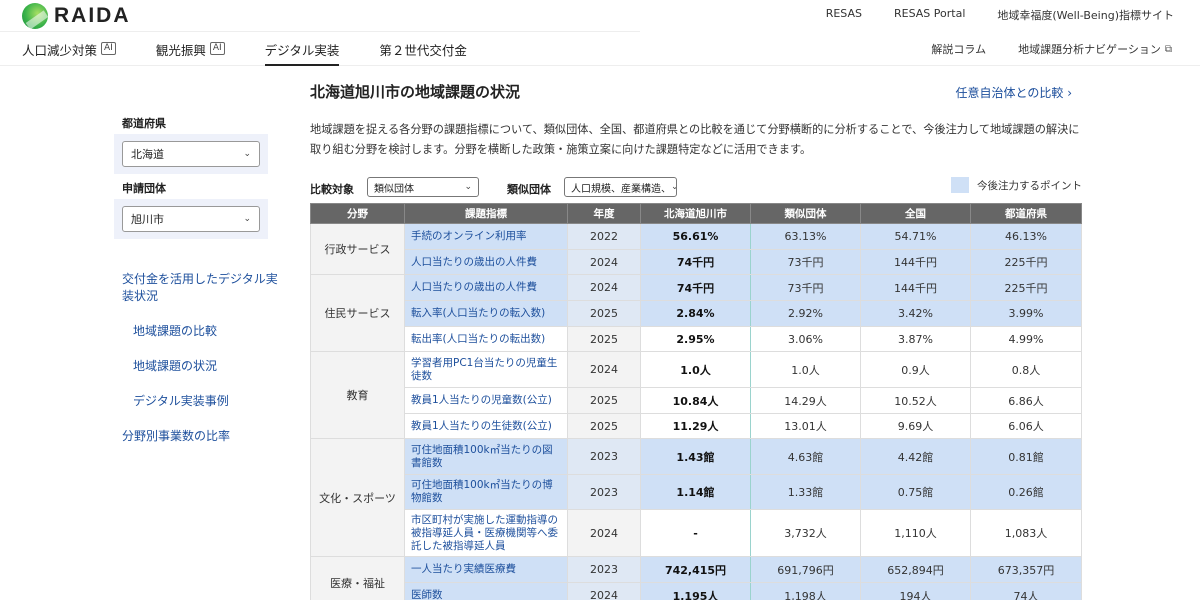 The image size is (1200, 600). I want to click on org-select: 旭川市 ⌄, so click(191, 219).